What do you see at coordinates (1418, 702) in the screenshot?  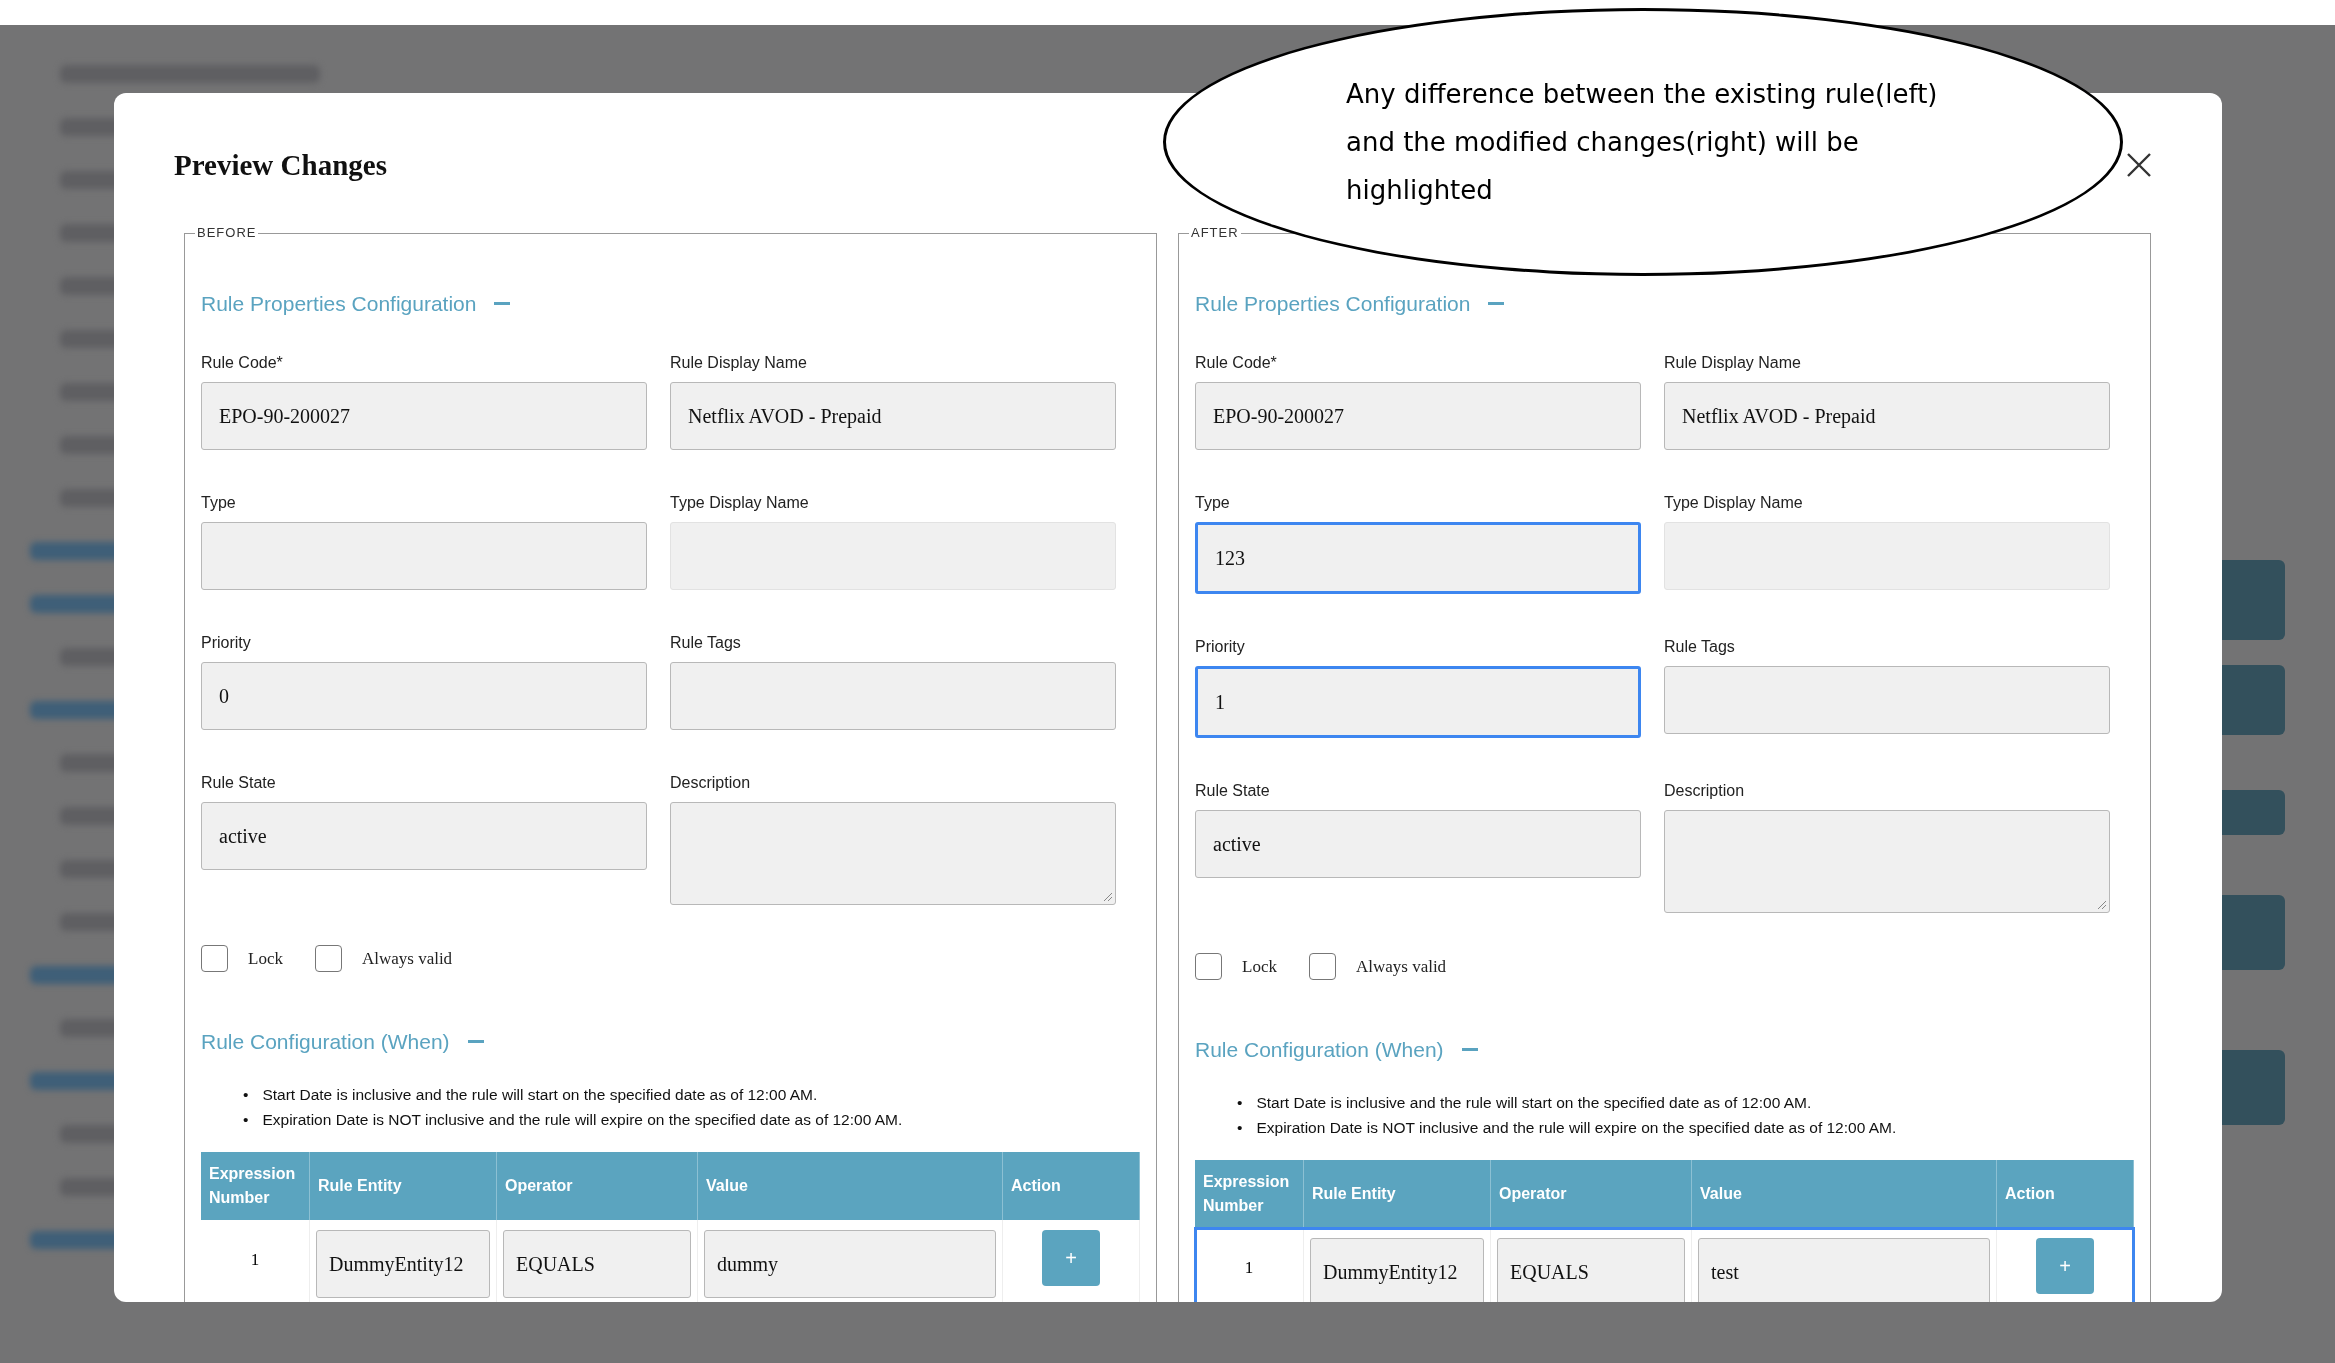 I see `input-field: 1` at bounding box center [1418, 702].